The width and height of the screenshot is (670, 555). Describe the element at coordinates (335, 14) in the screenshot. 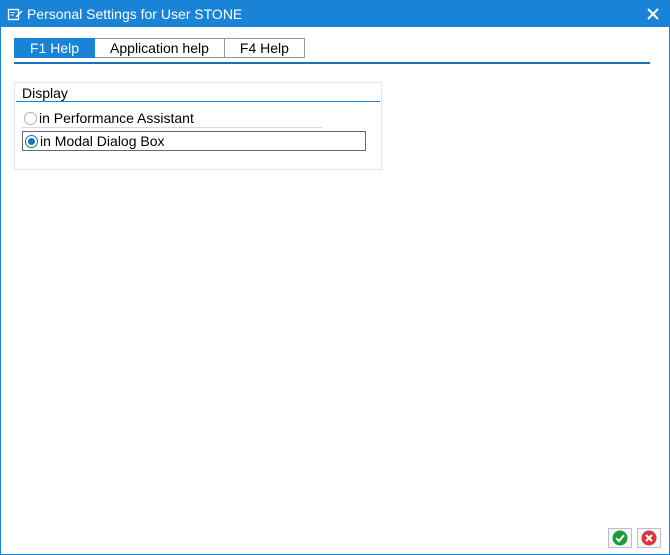

I see `title-bar: Personal Settings for User STONE` at that location.